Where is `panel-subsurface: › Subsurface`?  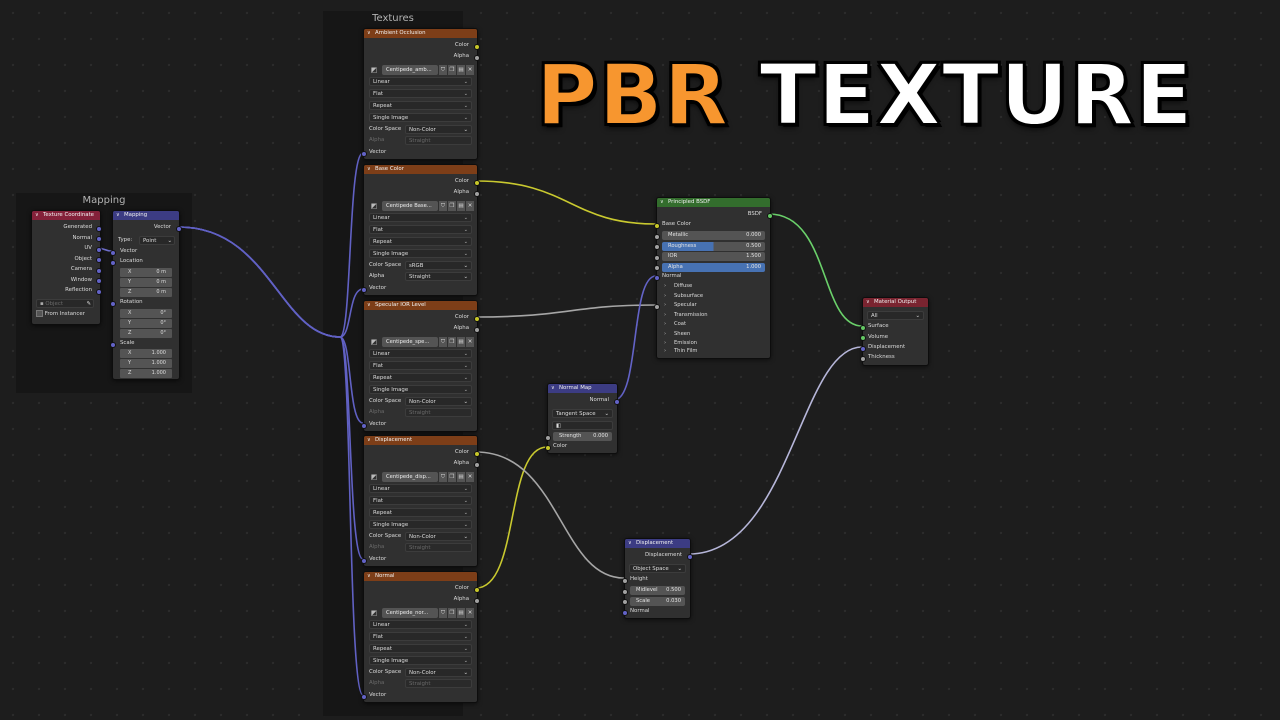
panel-subsurface: › Subsurface is located at coordinates (683, 296).